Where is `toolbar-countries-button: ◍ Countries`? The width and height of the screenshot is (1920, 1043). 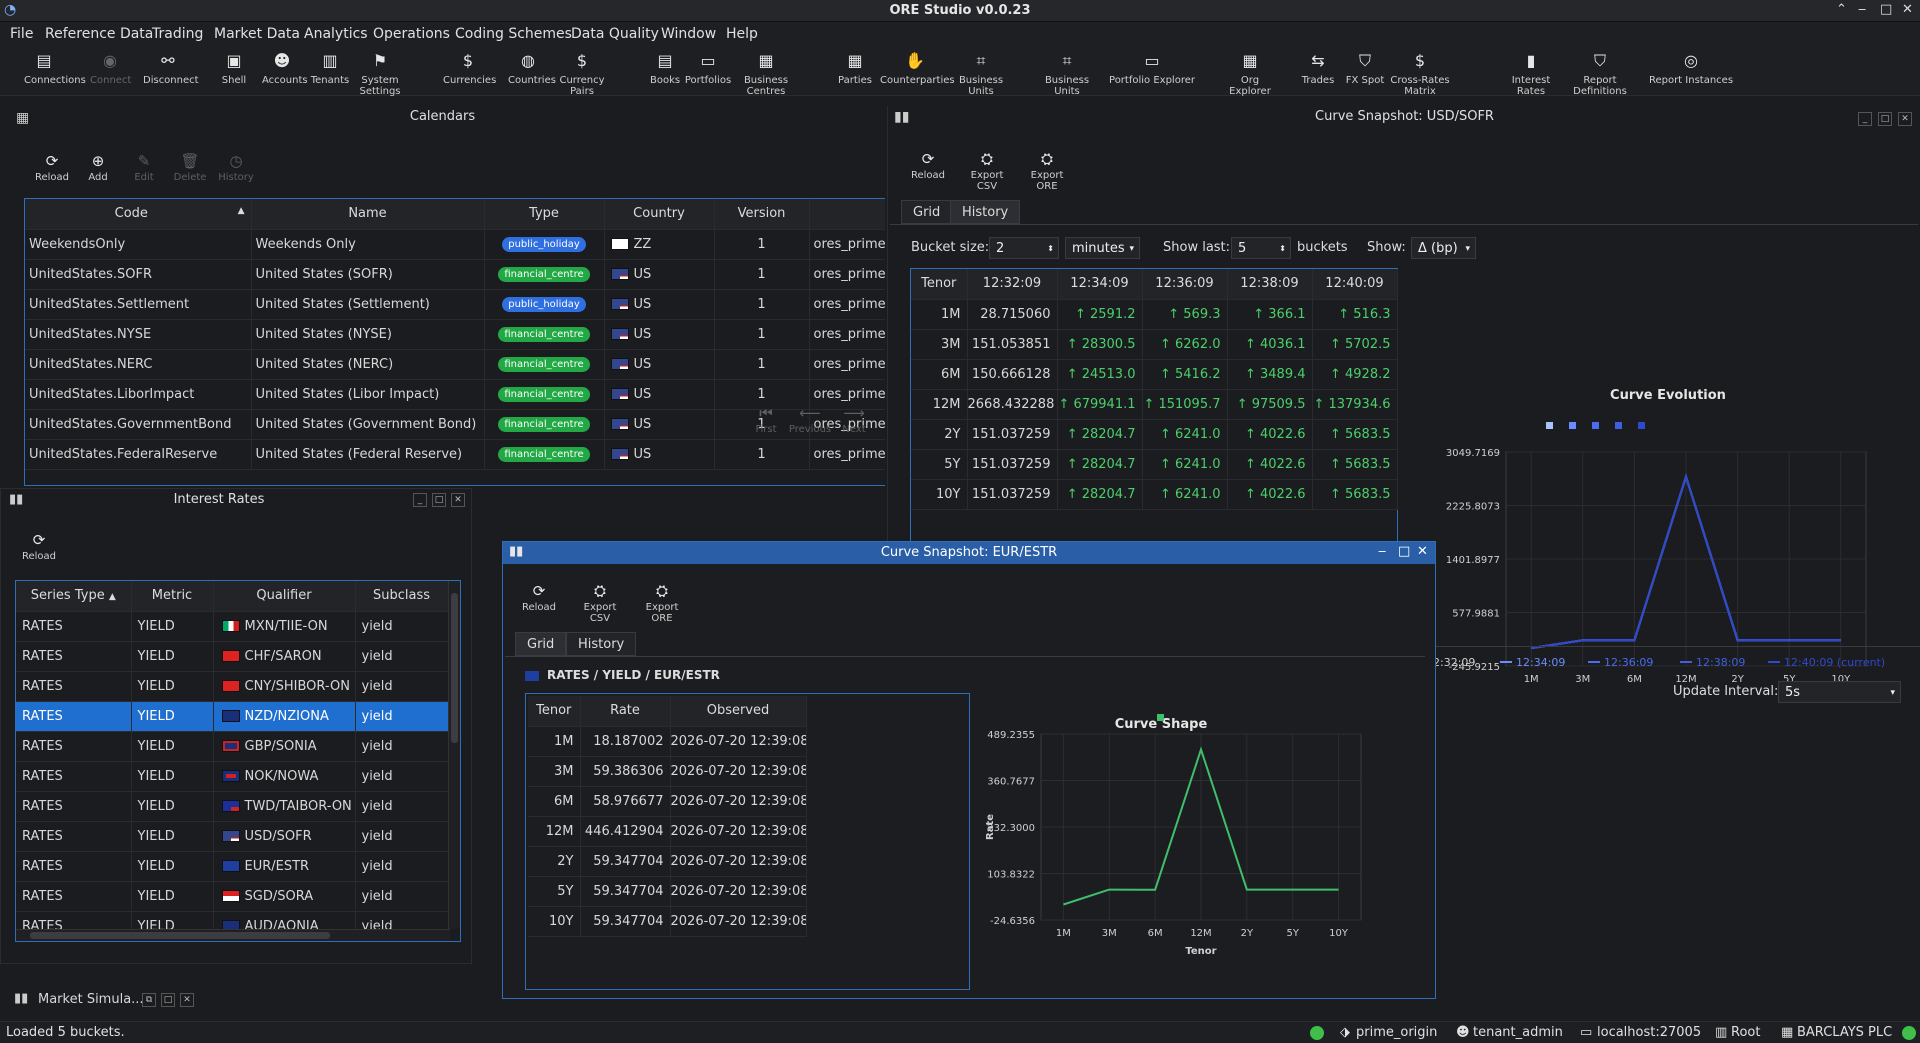
toolbar-countries-button: ◍ Countries is located at coordinates (532, 68).